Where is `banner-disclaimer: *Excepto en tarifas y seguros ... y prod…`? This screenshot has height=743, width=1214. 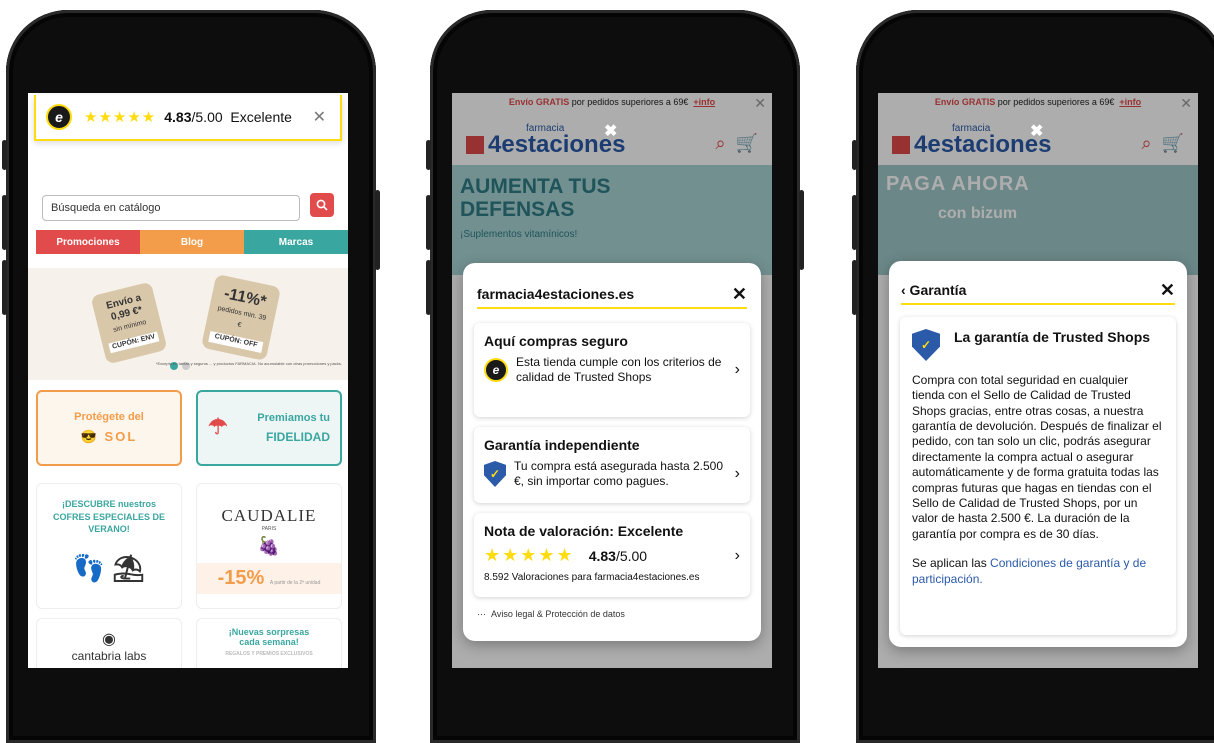 banner-disclaimer: *Excepto en tarifas y seguros ... y prod… is located at coordinates (248, 363).